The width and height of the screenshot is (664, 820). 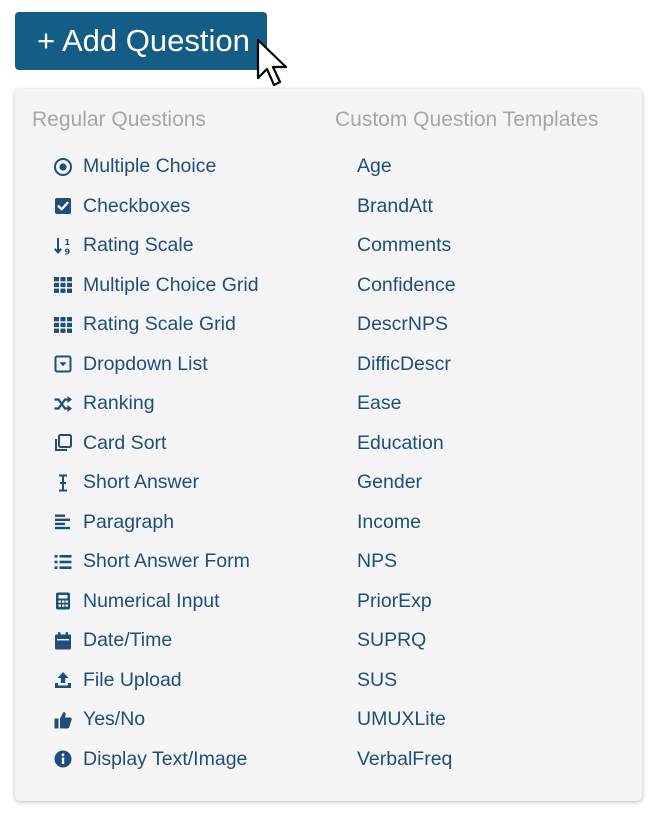 I want to click on template-item-nps: NPS, so click(x=406, y=562).